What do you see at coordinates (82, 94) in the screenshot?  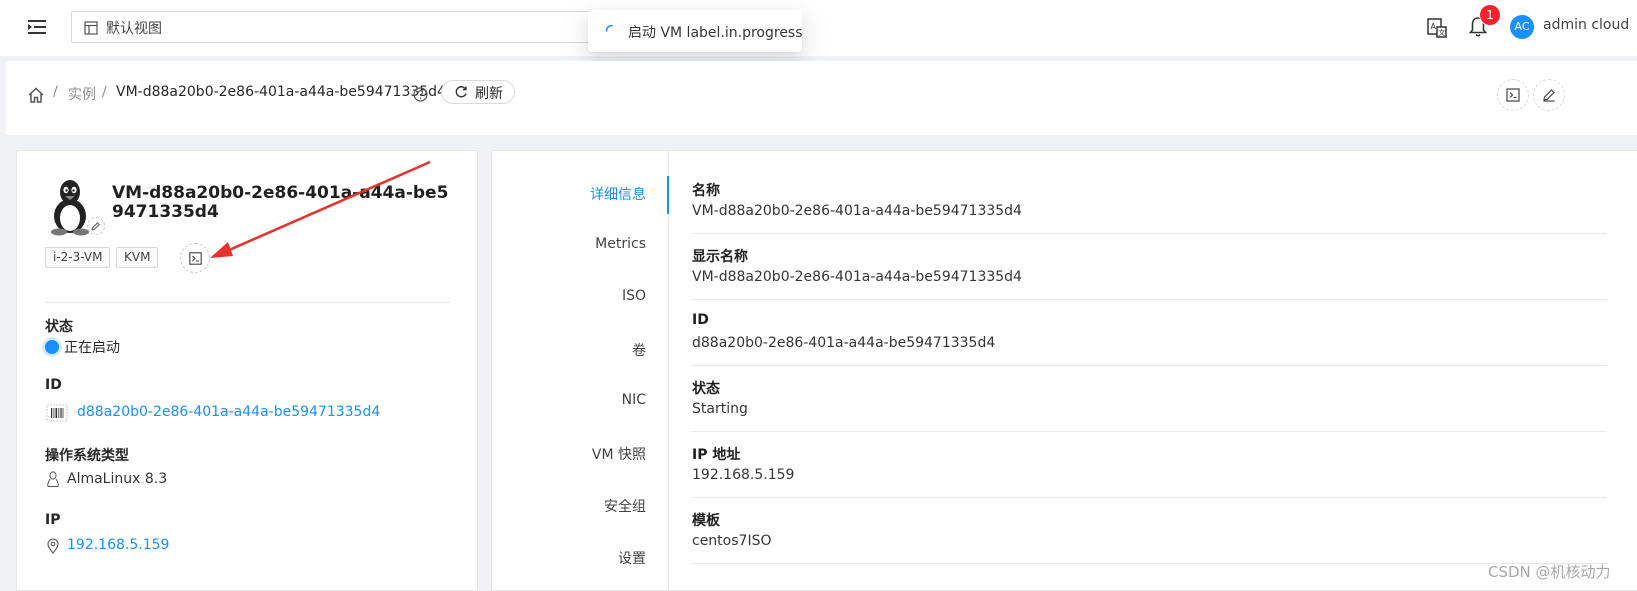 I see `breadcrumb-instances-link: 实例` at bounding box center [82, 94].